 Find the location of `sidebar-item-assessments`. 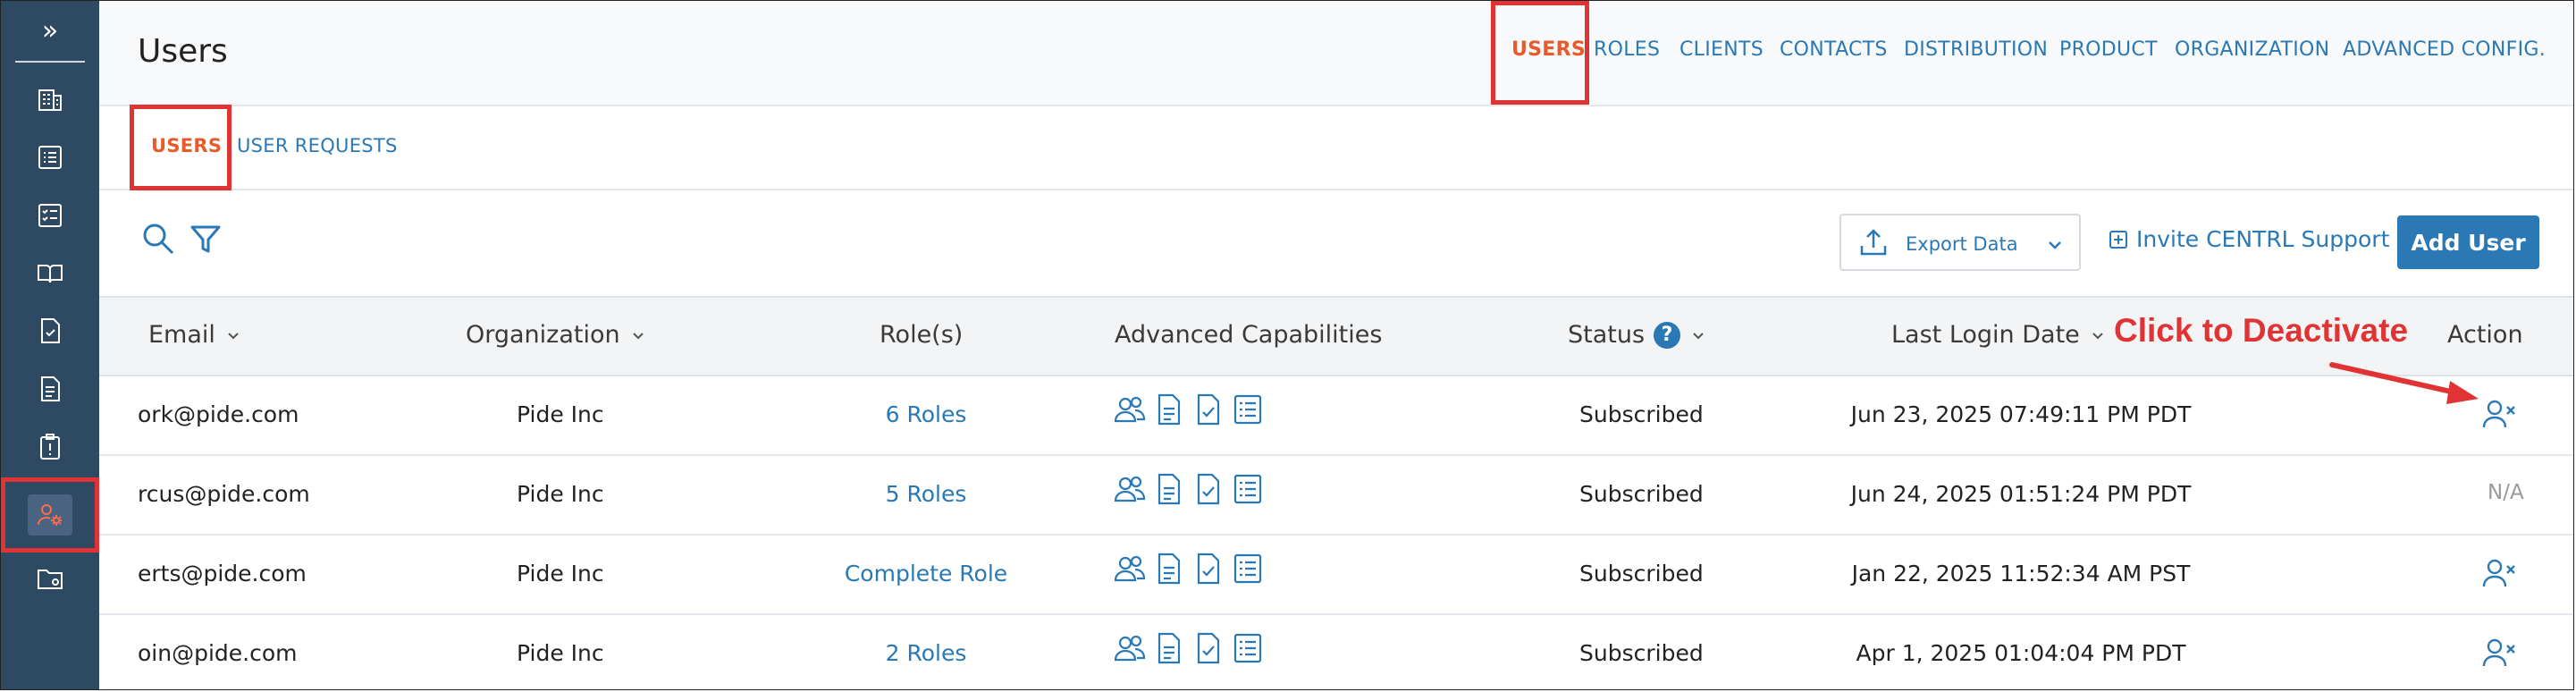

sidebar-item-assessments is located at coordinates (50, 331).